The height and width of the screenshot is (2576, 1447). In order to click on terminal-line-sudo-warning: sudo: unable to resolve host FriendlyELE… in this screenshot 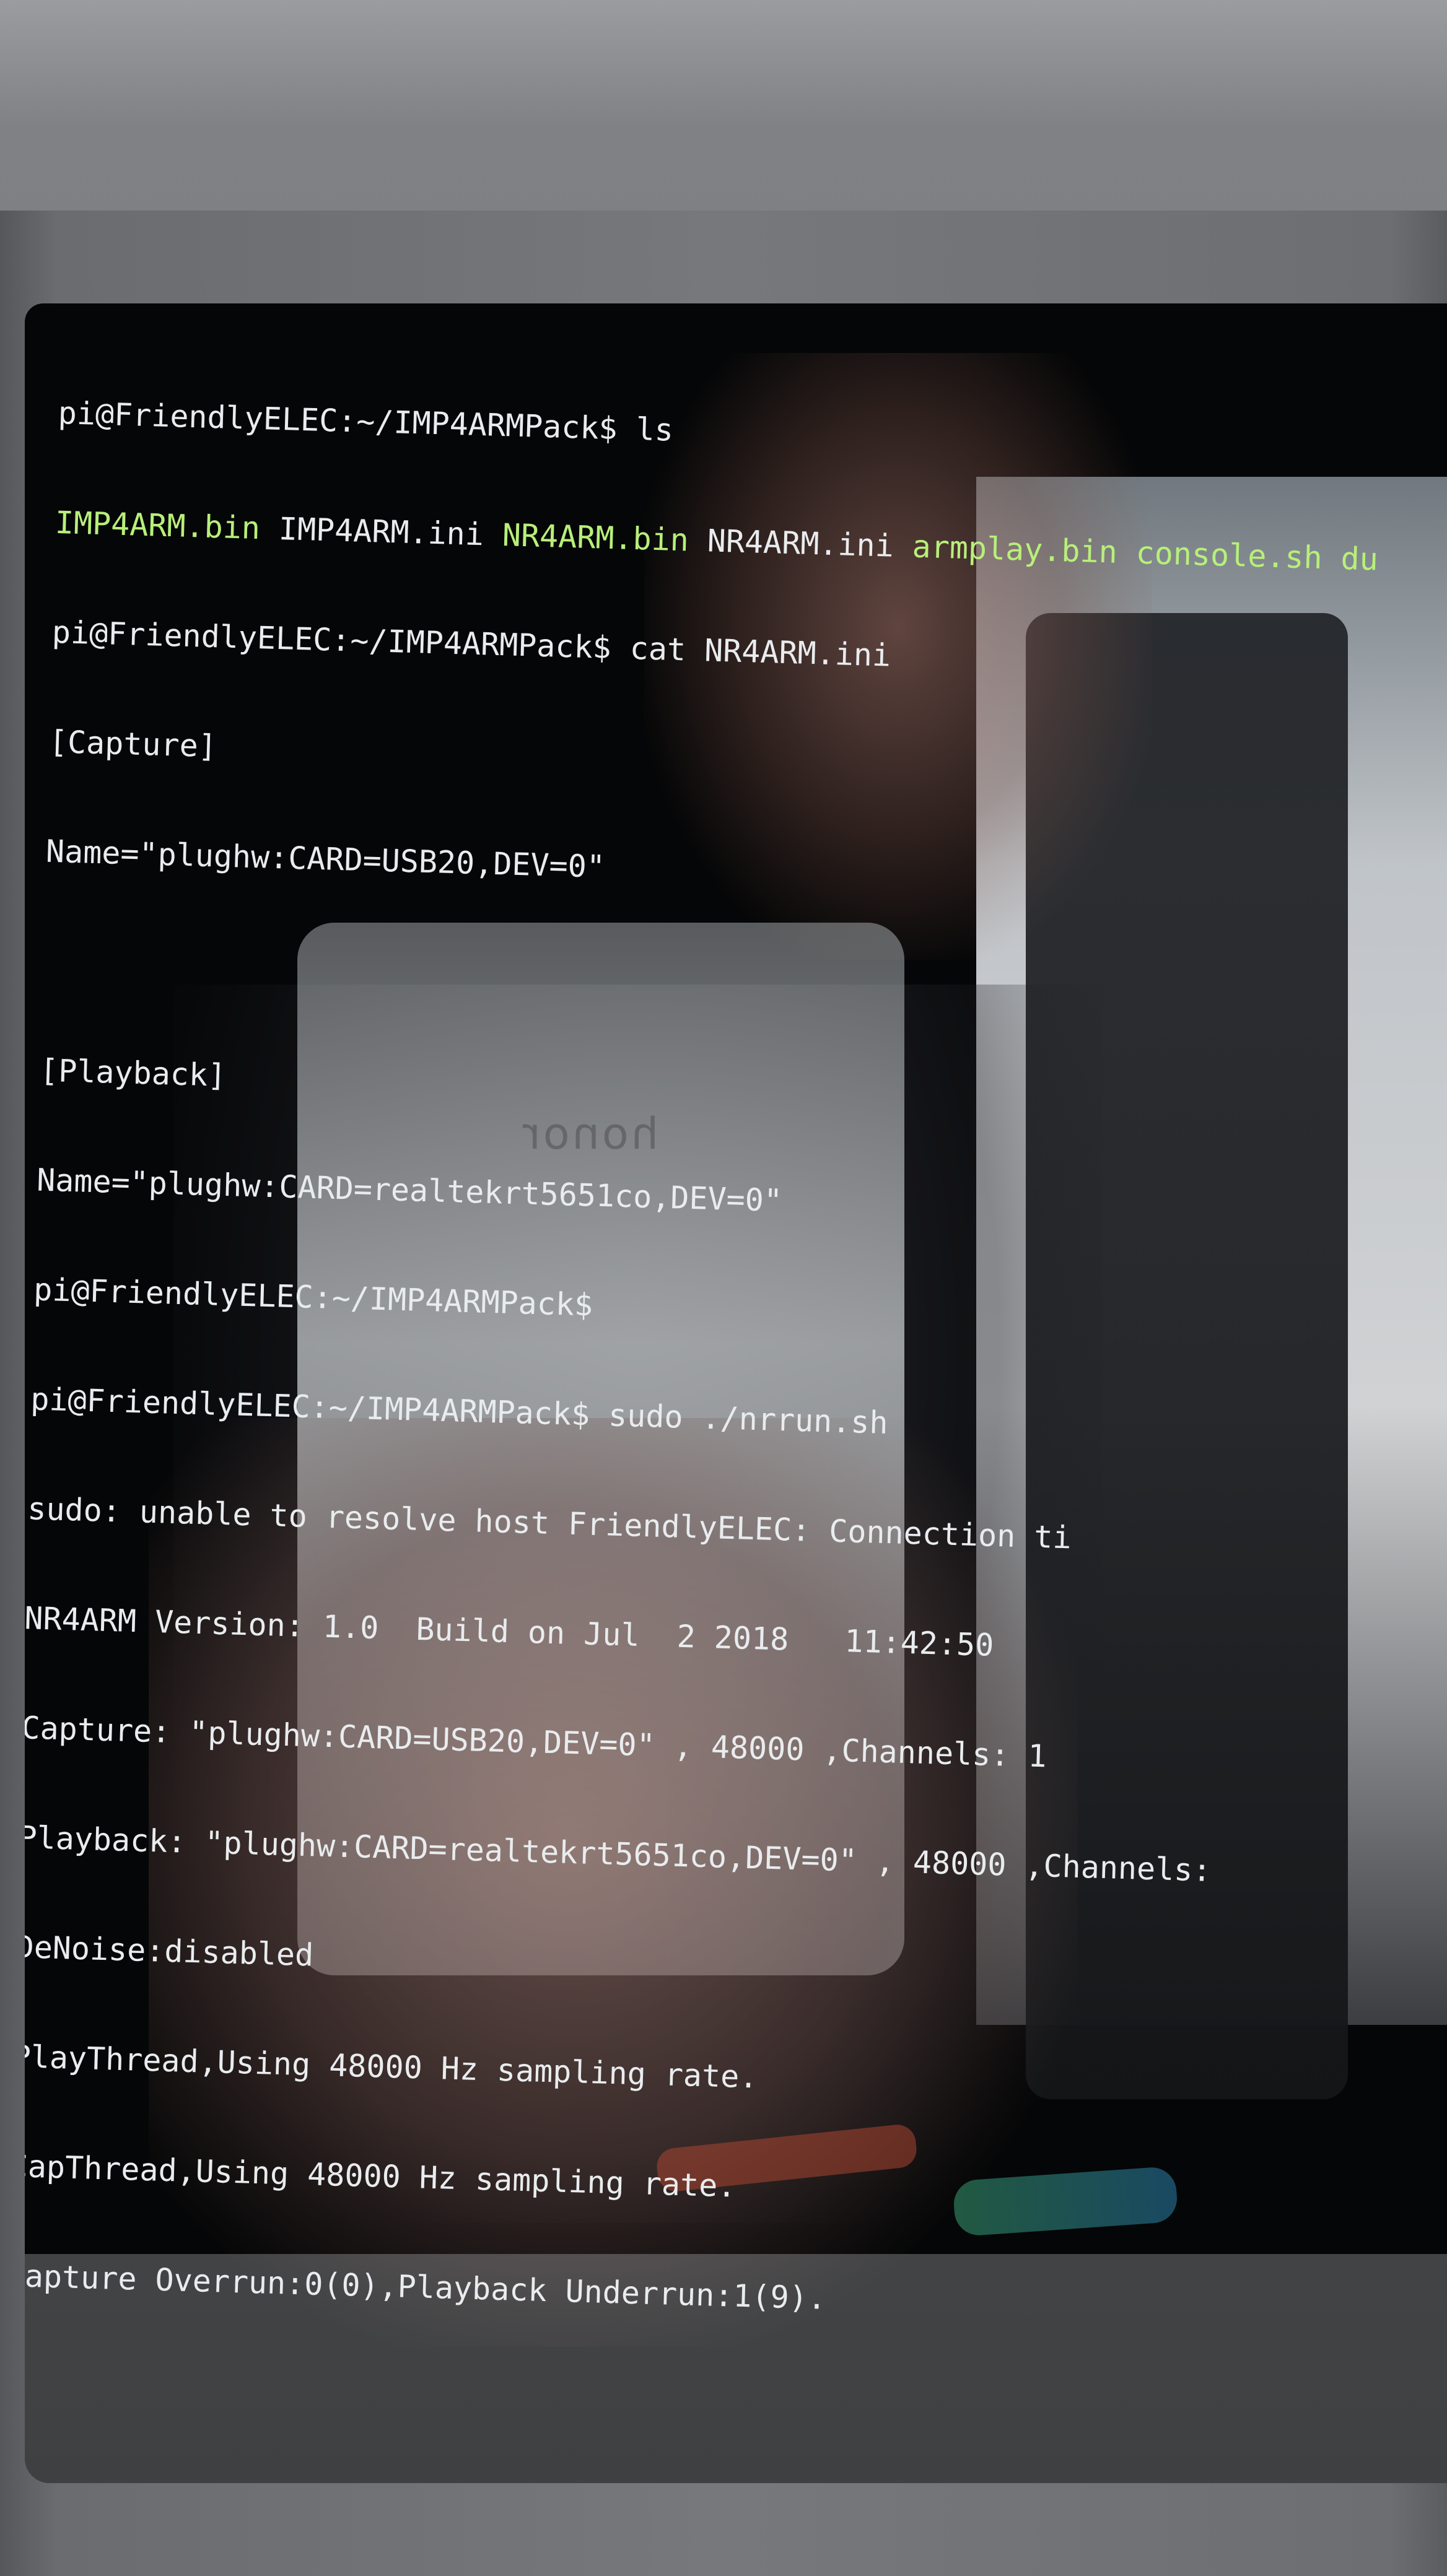, I will do `click(550, 1523)`.